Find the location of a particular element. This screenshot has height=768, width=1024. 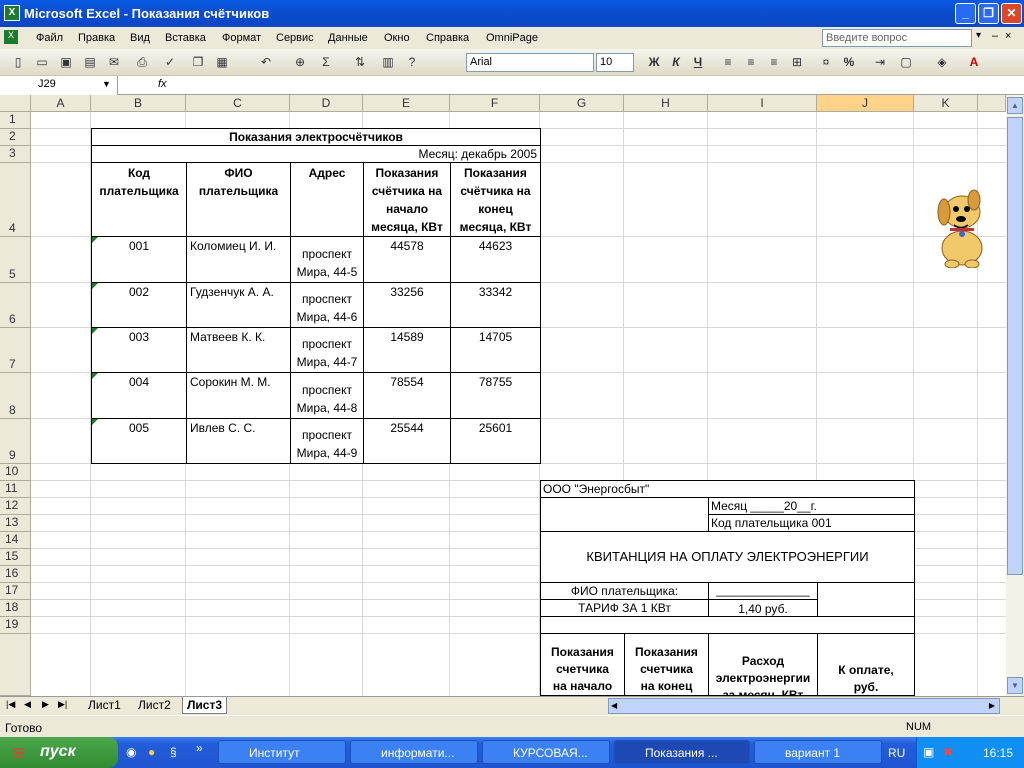

row2-name: Гудзенчук А. А. is located at coordinates (238, 305).